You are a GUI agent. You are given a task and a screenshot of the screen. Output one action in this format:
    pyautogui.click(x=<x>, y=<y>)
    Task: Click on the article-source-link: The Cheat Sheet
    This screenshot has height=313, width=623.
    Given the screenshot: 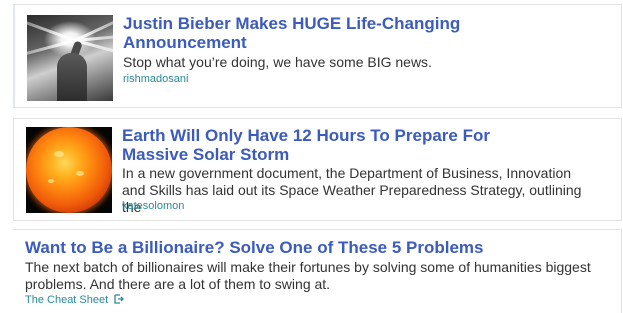 What is the action you would take?
    pyautogui.click(x=75, y=300)
    